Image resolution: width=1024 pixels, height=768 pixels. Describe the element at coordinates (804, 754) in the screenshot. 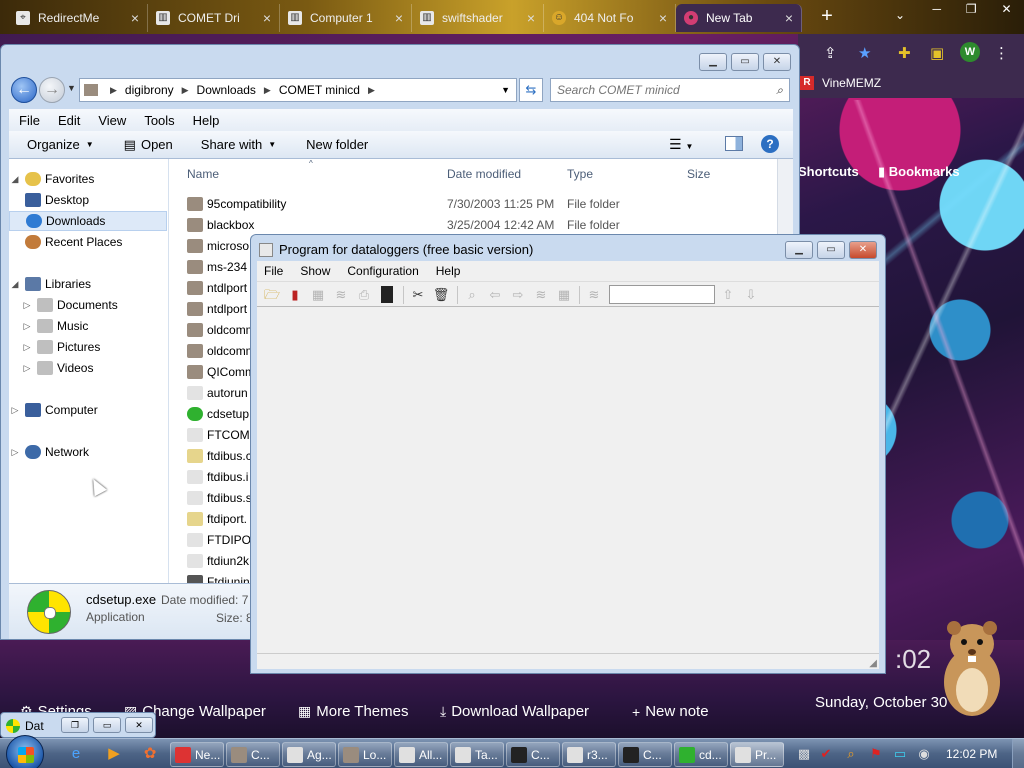

I see `tray-app-icon: ▩` at that location.